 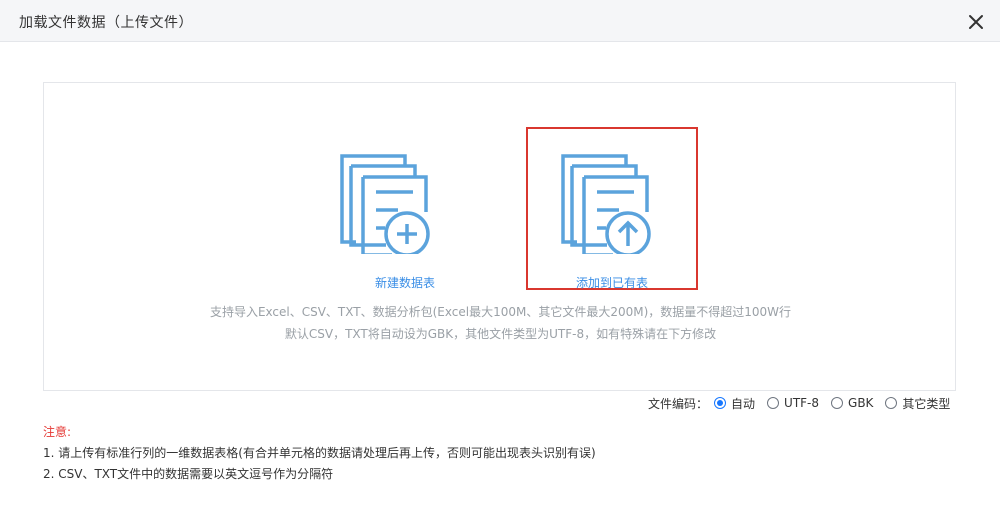 I want to click on encoding-option-other: 其它类型, so click(x=917, y=403).